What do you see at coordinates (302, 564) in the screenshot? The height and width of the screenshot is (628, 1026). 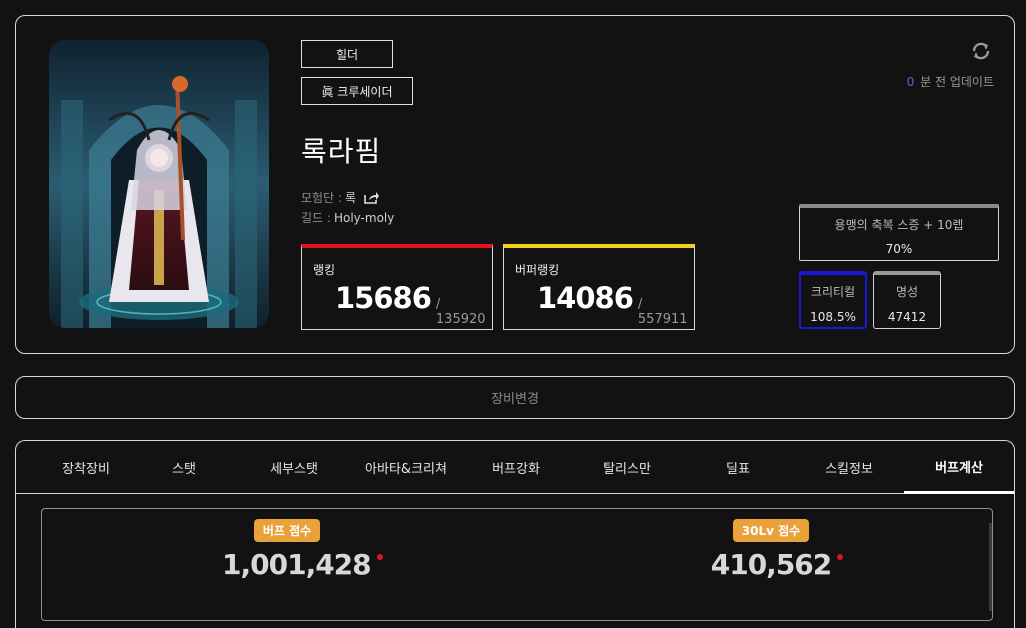 I see `buff-score-value: 1,001,428` at bounding box center [302, 564].